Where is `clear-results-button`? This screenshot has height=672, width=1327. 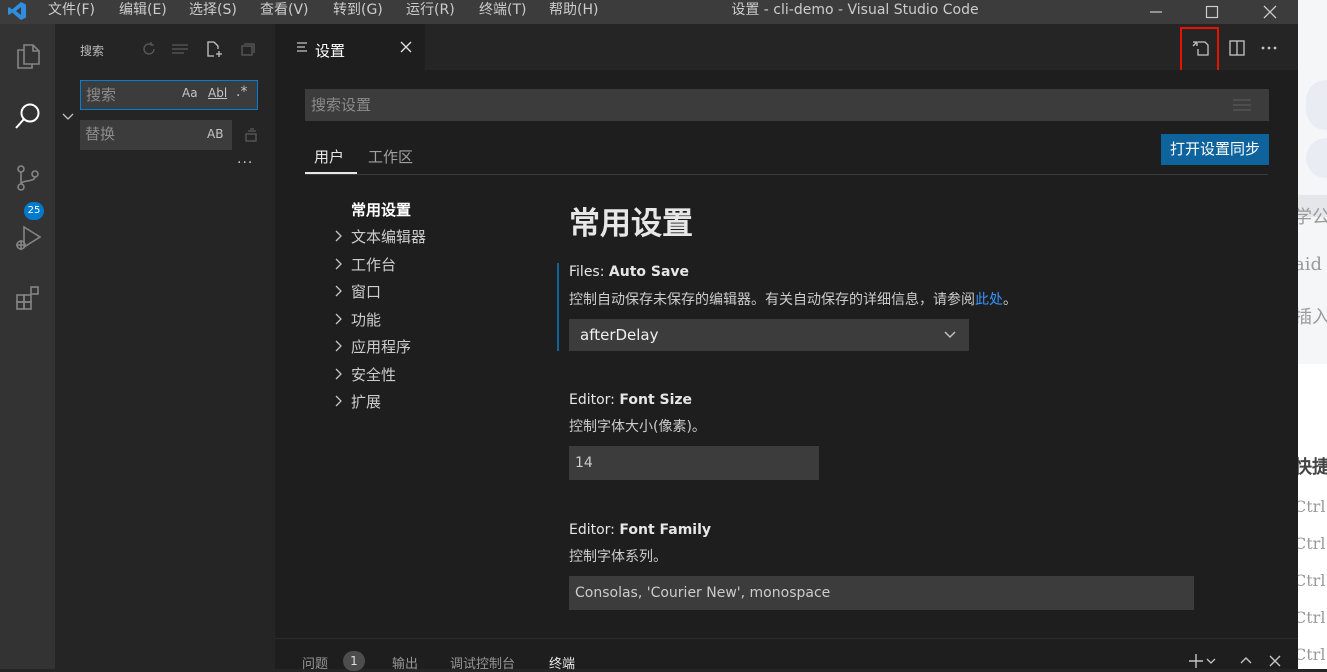
clear-results-button is located at coordinates (180, 49).